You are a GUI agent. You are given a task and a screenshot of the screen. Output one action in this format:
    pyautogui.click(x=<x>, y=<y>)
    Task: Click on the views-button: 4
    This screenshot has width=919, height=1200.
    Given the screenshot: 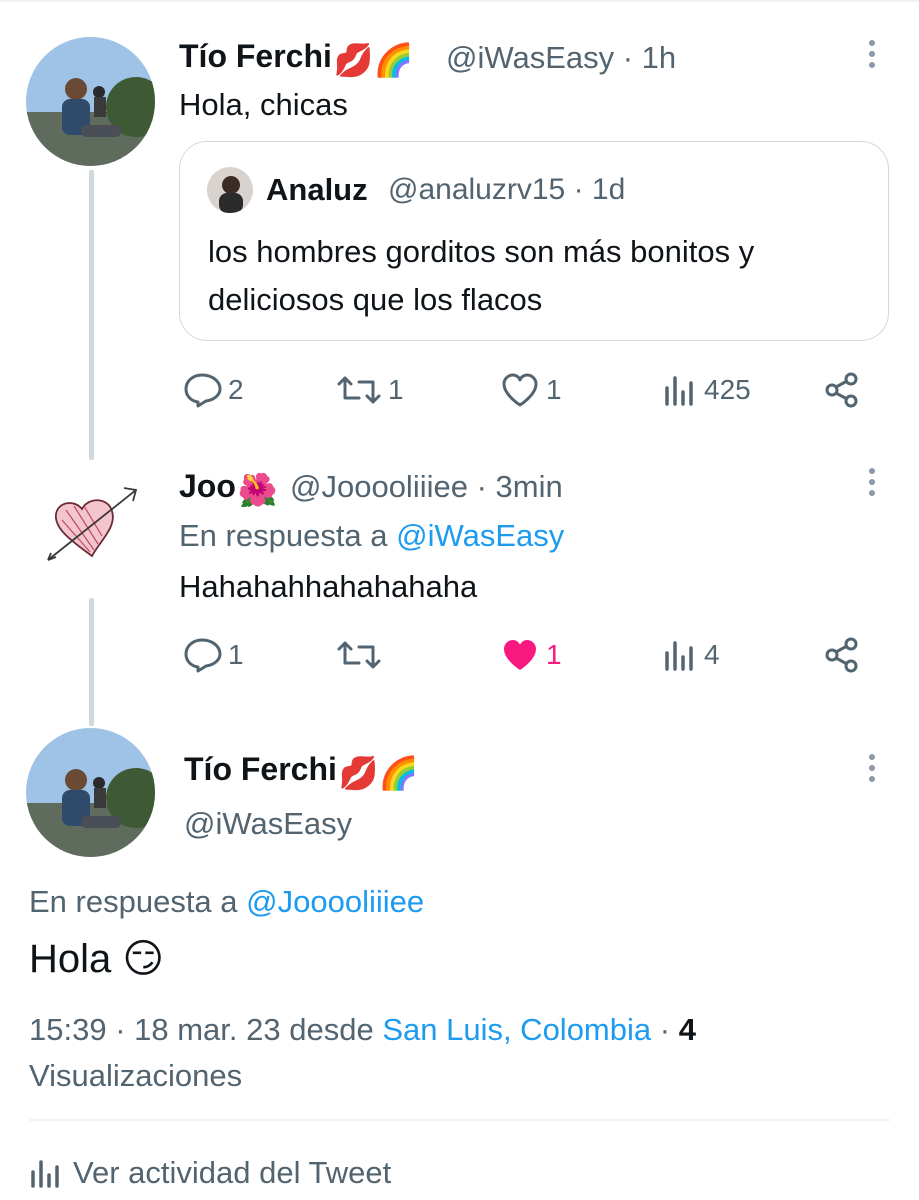 What is the action you would take?
    pyautogui.click(x=691, y=655)
    